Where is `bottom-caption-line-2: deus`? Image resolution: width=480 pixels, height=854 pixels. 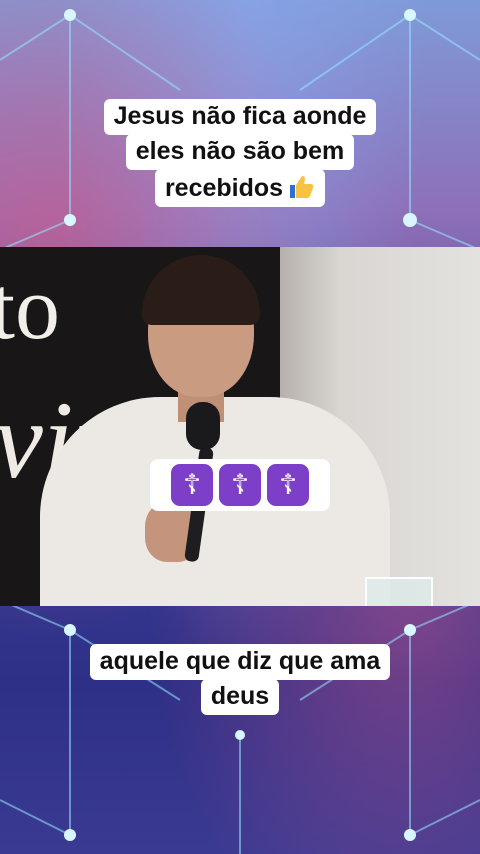 bottom-caption-line-2: deus is located at coordinates (240, 697).